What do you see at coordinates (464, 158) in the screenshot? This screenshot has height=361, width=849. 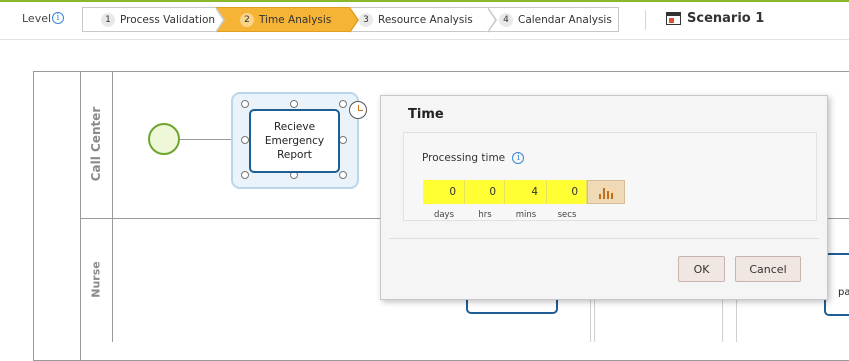 I see `processing-time-text: Processing time` at bounding box center [464, 158].